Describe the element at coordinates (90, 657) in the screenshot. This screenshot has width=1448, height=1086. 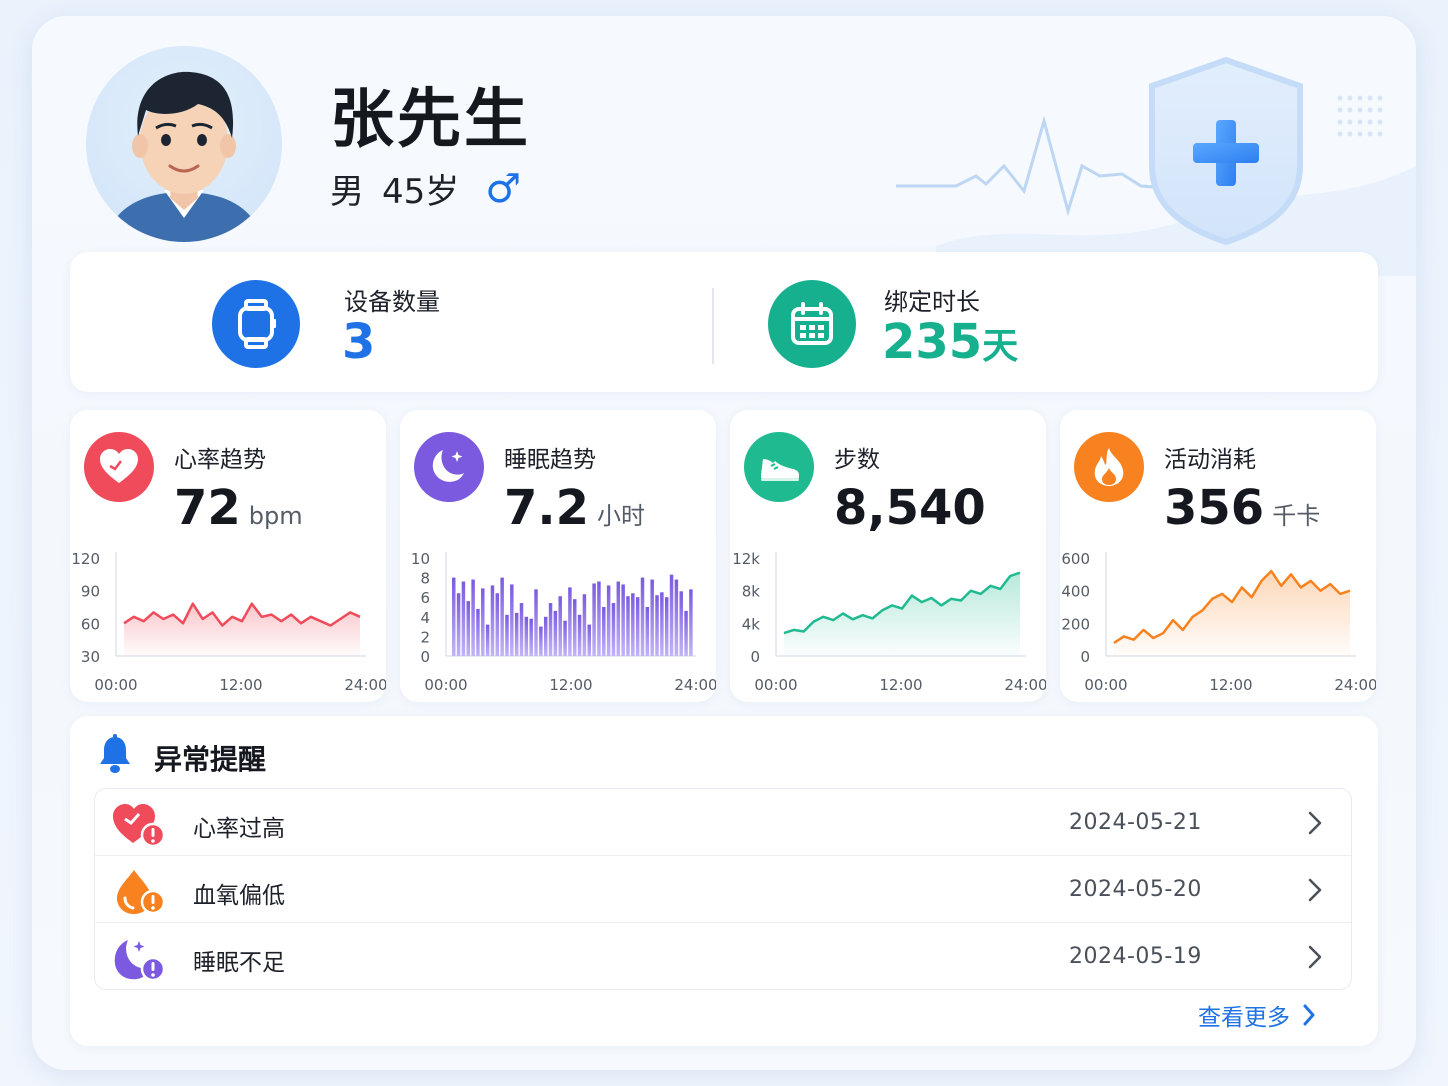
I see `chart-0-y-tick: 30` at that location.